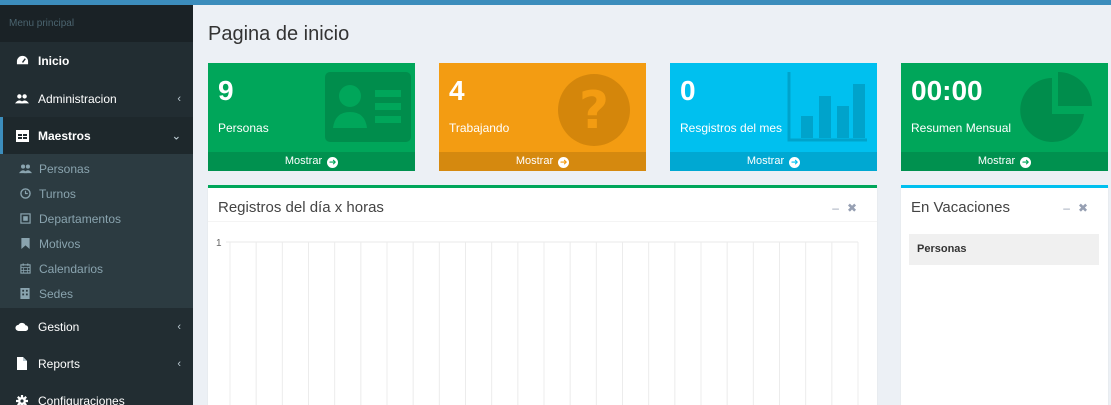 This screenshot has width=1111, height=405. I want to click on building-icon, so click(25, 293).